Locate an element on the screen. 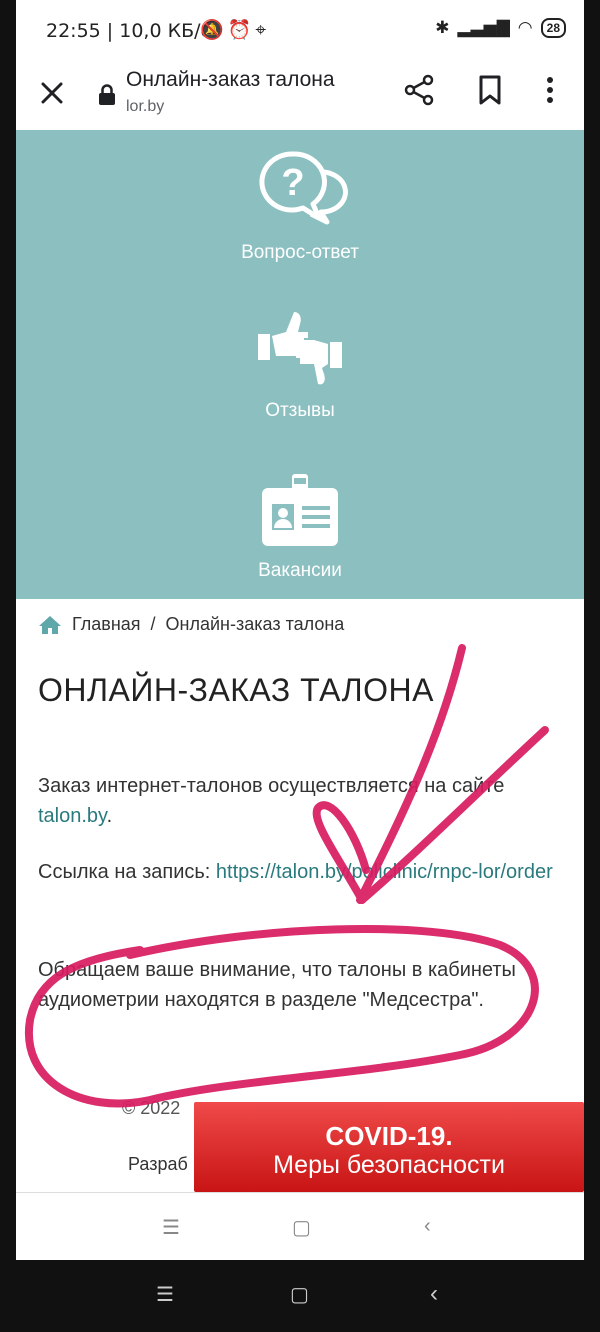  signal-icon: ▂▃▅▇ is located at coordinates (483, 27).